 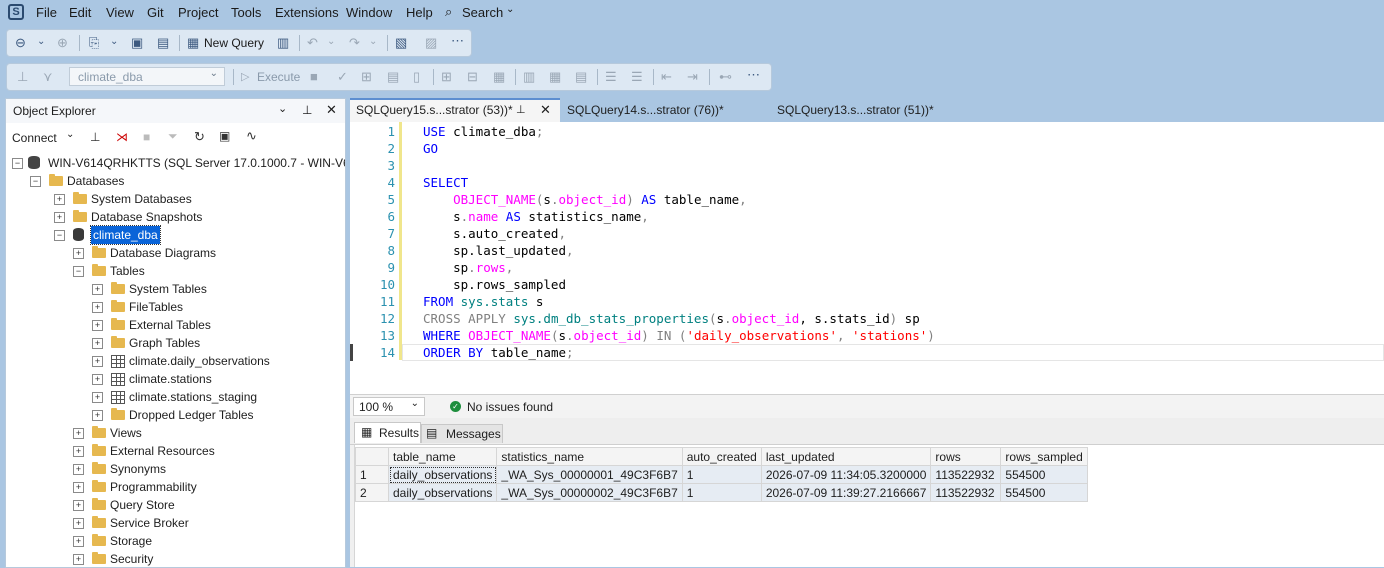 I want to click on tree-synonyms: + Synonyms, so click(x=175, y=469).